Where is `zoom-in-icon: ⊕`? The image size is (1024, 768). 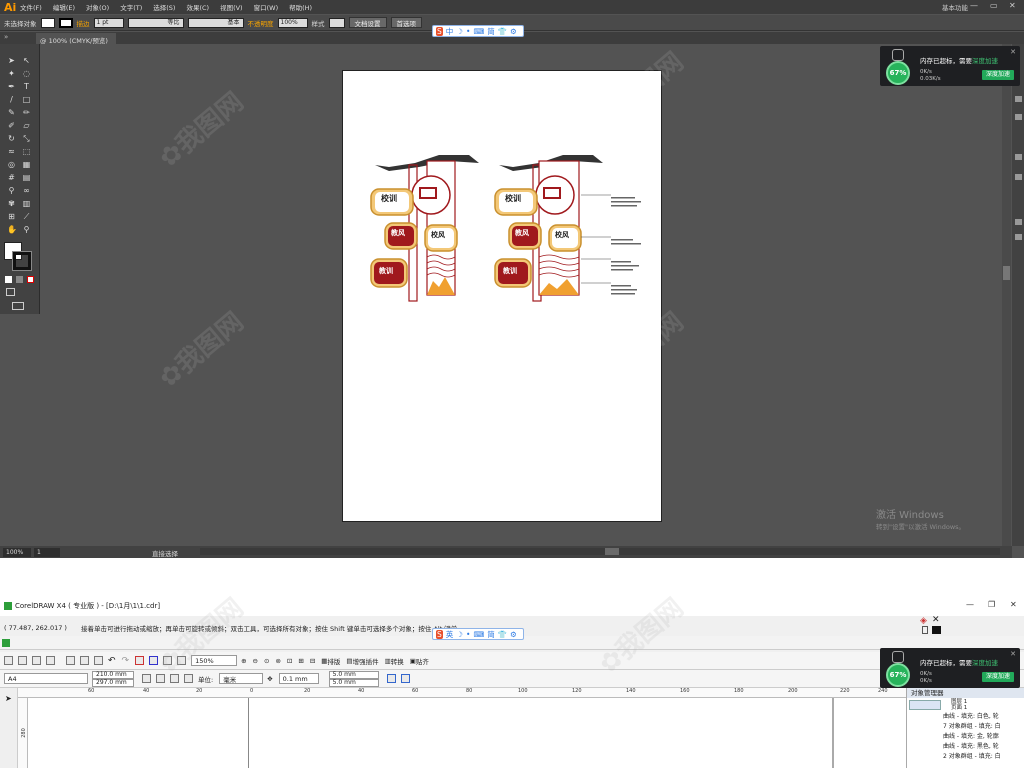
zoom-in-icon: ⊕ is located at coordinates (243, 661).